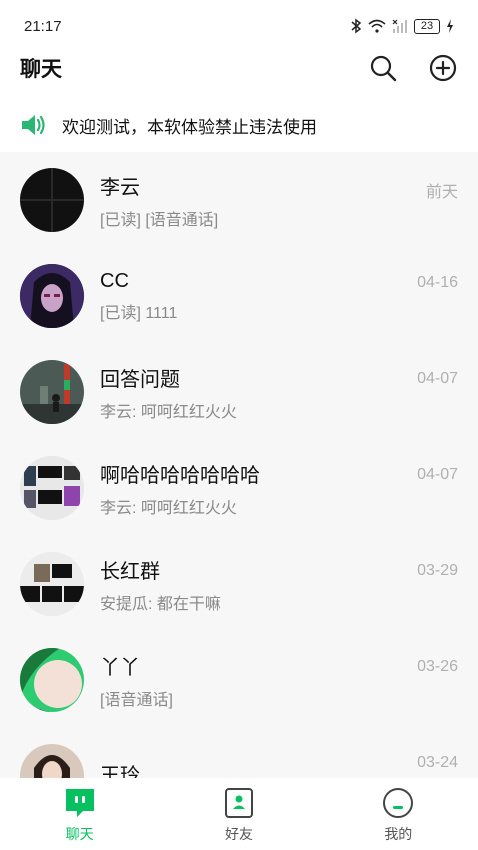 This screenshot has width=478, height=850. I want to click on chat-time: 04-16, so click(437, 282).